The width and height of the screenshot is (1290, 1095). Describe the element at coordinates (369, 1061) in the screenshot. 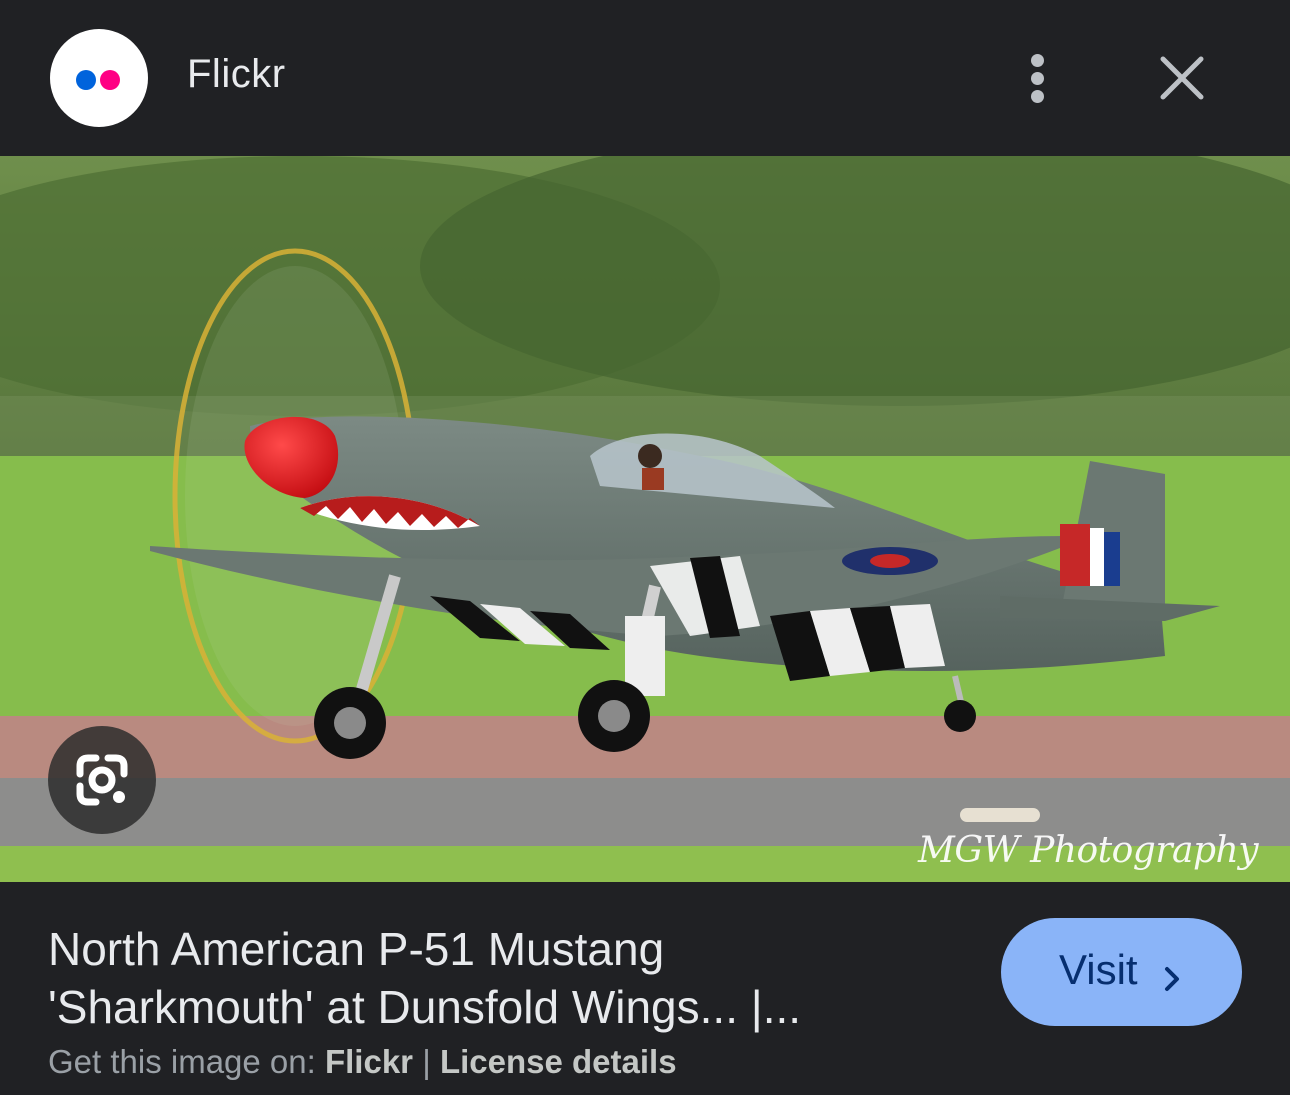

I see `source-link: Flickr` at that location.